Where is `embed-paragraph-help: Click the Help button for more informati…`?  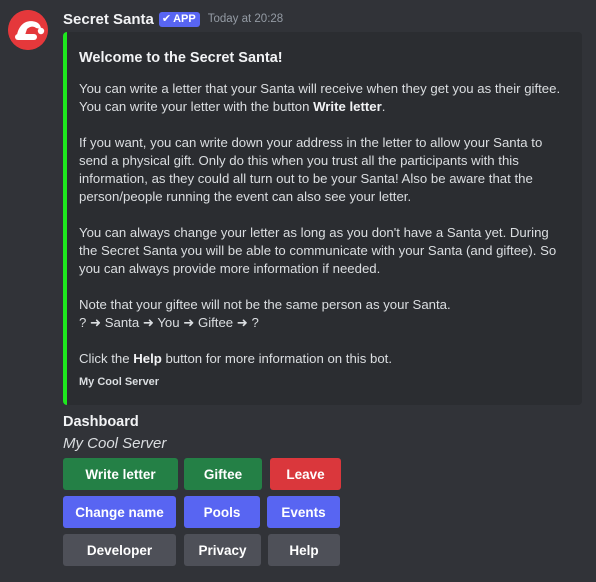
embed-paragraph-help: Click the Help button for more informati… is located at coordinates (323, 359).